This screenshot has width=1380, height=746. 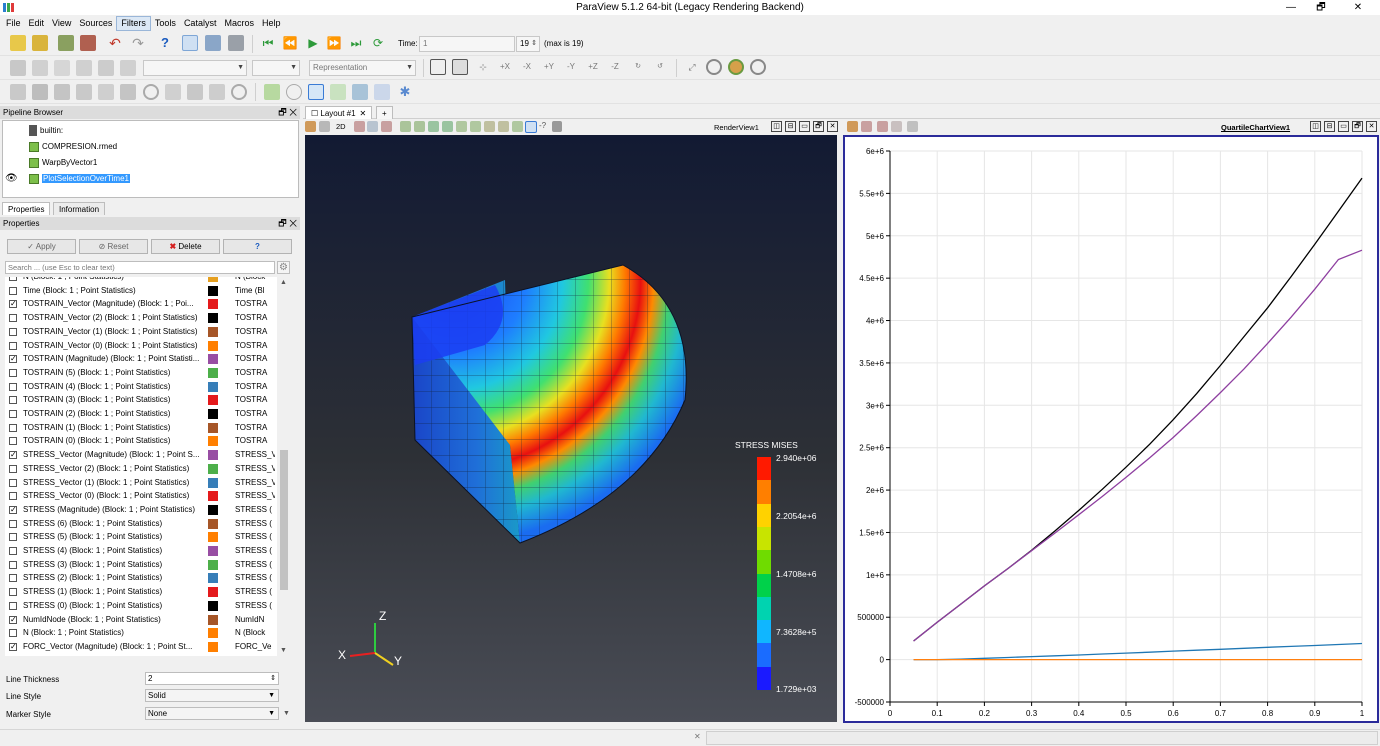 What do you see at coordinates (557, 126) in the screenshot?
I see `trash-icon` at bounding box center [557, 126].